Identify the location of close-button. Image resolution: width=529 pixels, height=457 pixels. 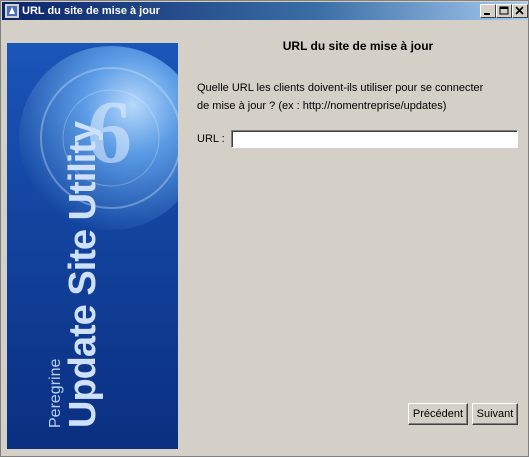
(520, 11).